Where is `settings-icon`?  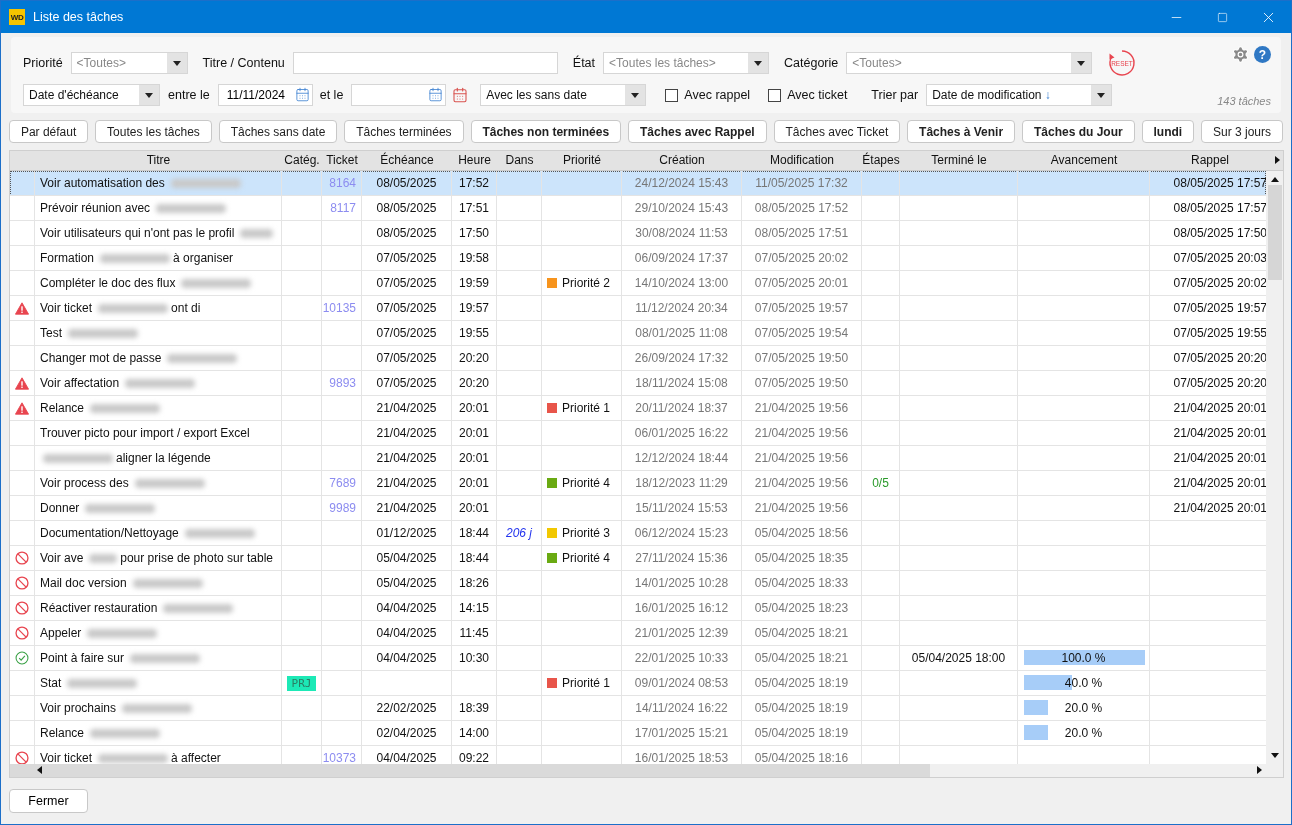
settings-icon is located at coordinates (1240, 54).